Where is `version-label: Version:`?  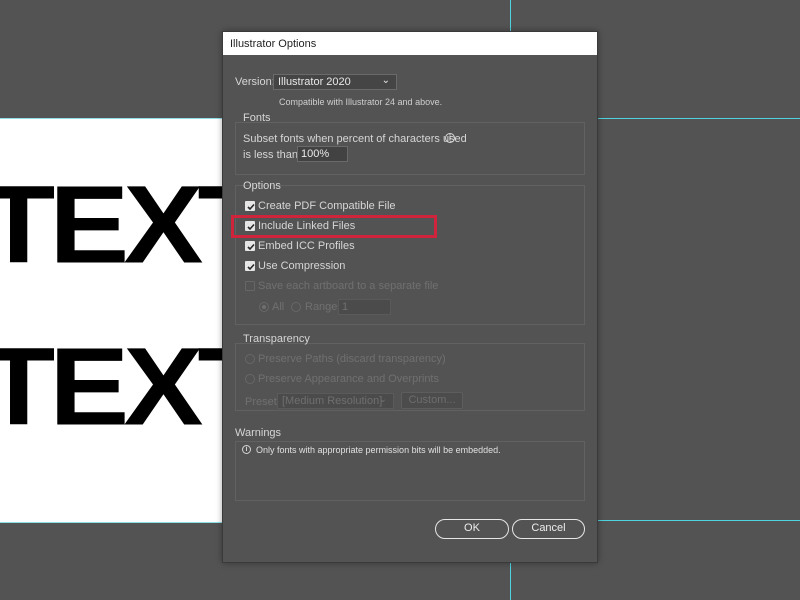 version-label: Version: is located at coordinates (255, 82).